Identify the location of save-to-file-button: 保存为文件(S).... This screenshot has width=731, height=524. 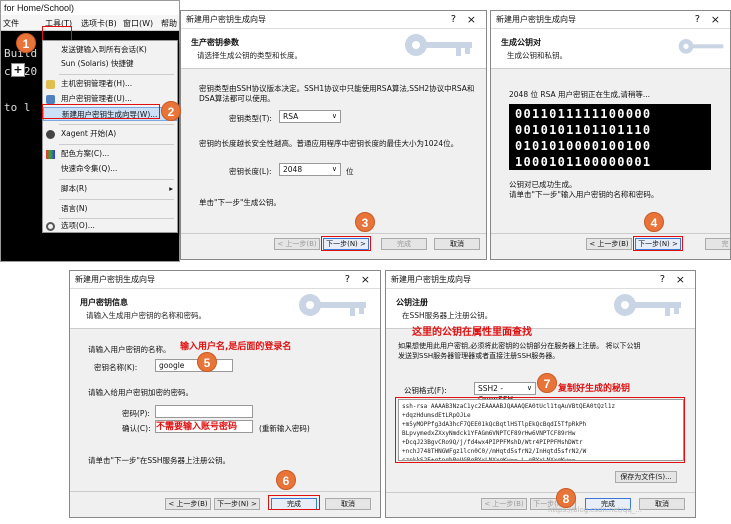
(646, 477).